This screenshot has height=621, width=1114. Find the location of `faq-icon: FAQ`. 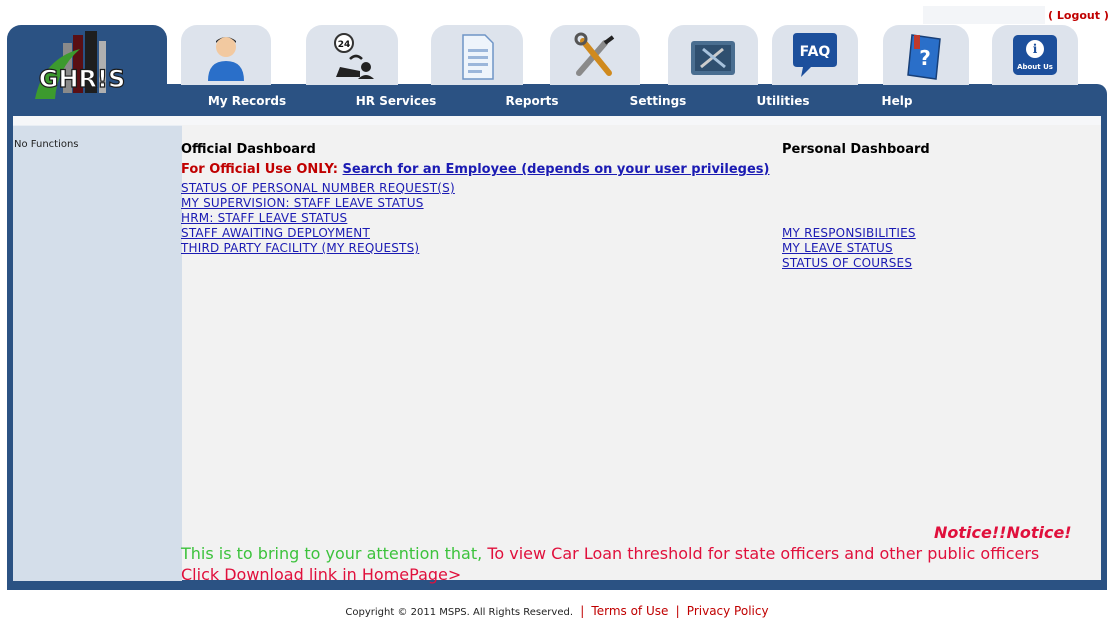

faq-icon: FAQ is located at coordinates (815, 55).